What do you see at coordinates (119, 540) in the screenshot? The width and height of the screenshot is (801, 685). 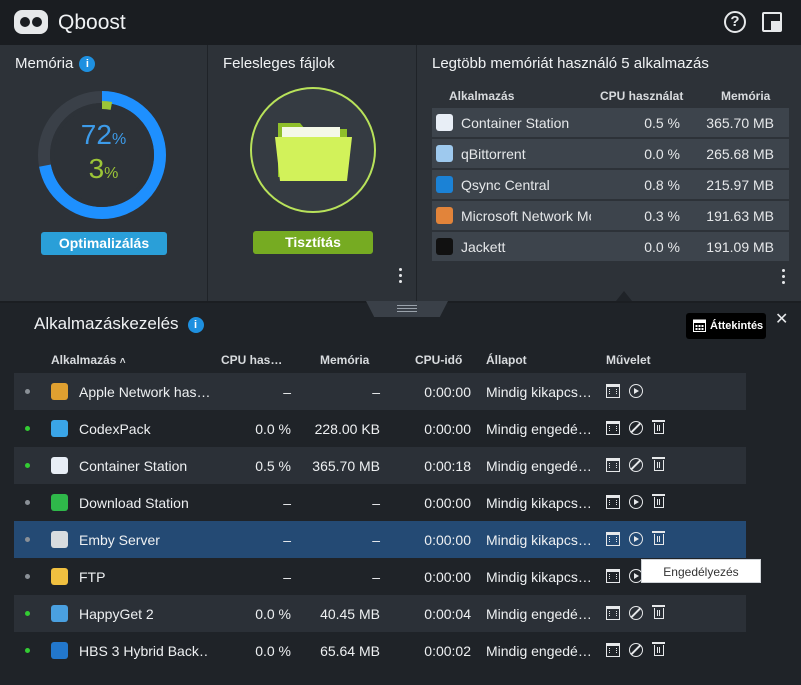 I see `app-name: Emby Server` at bounding box center [119, 540].